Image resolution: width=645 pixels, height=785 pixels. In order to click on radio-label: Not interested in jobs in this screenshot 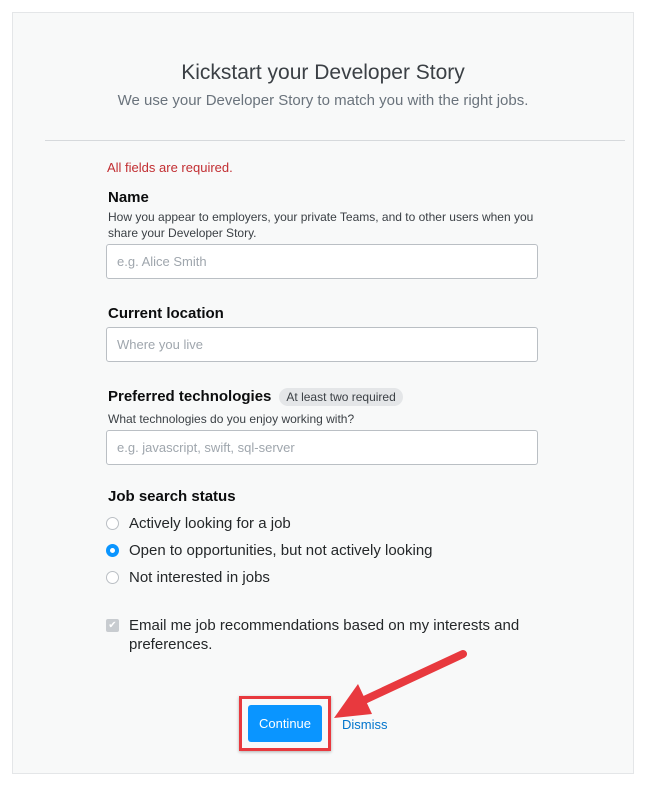, I will do `click(199, 577)`.